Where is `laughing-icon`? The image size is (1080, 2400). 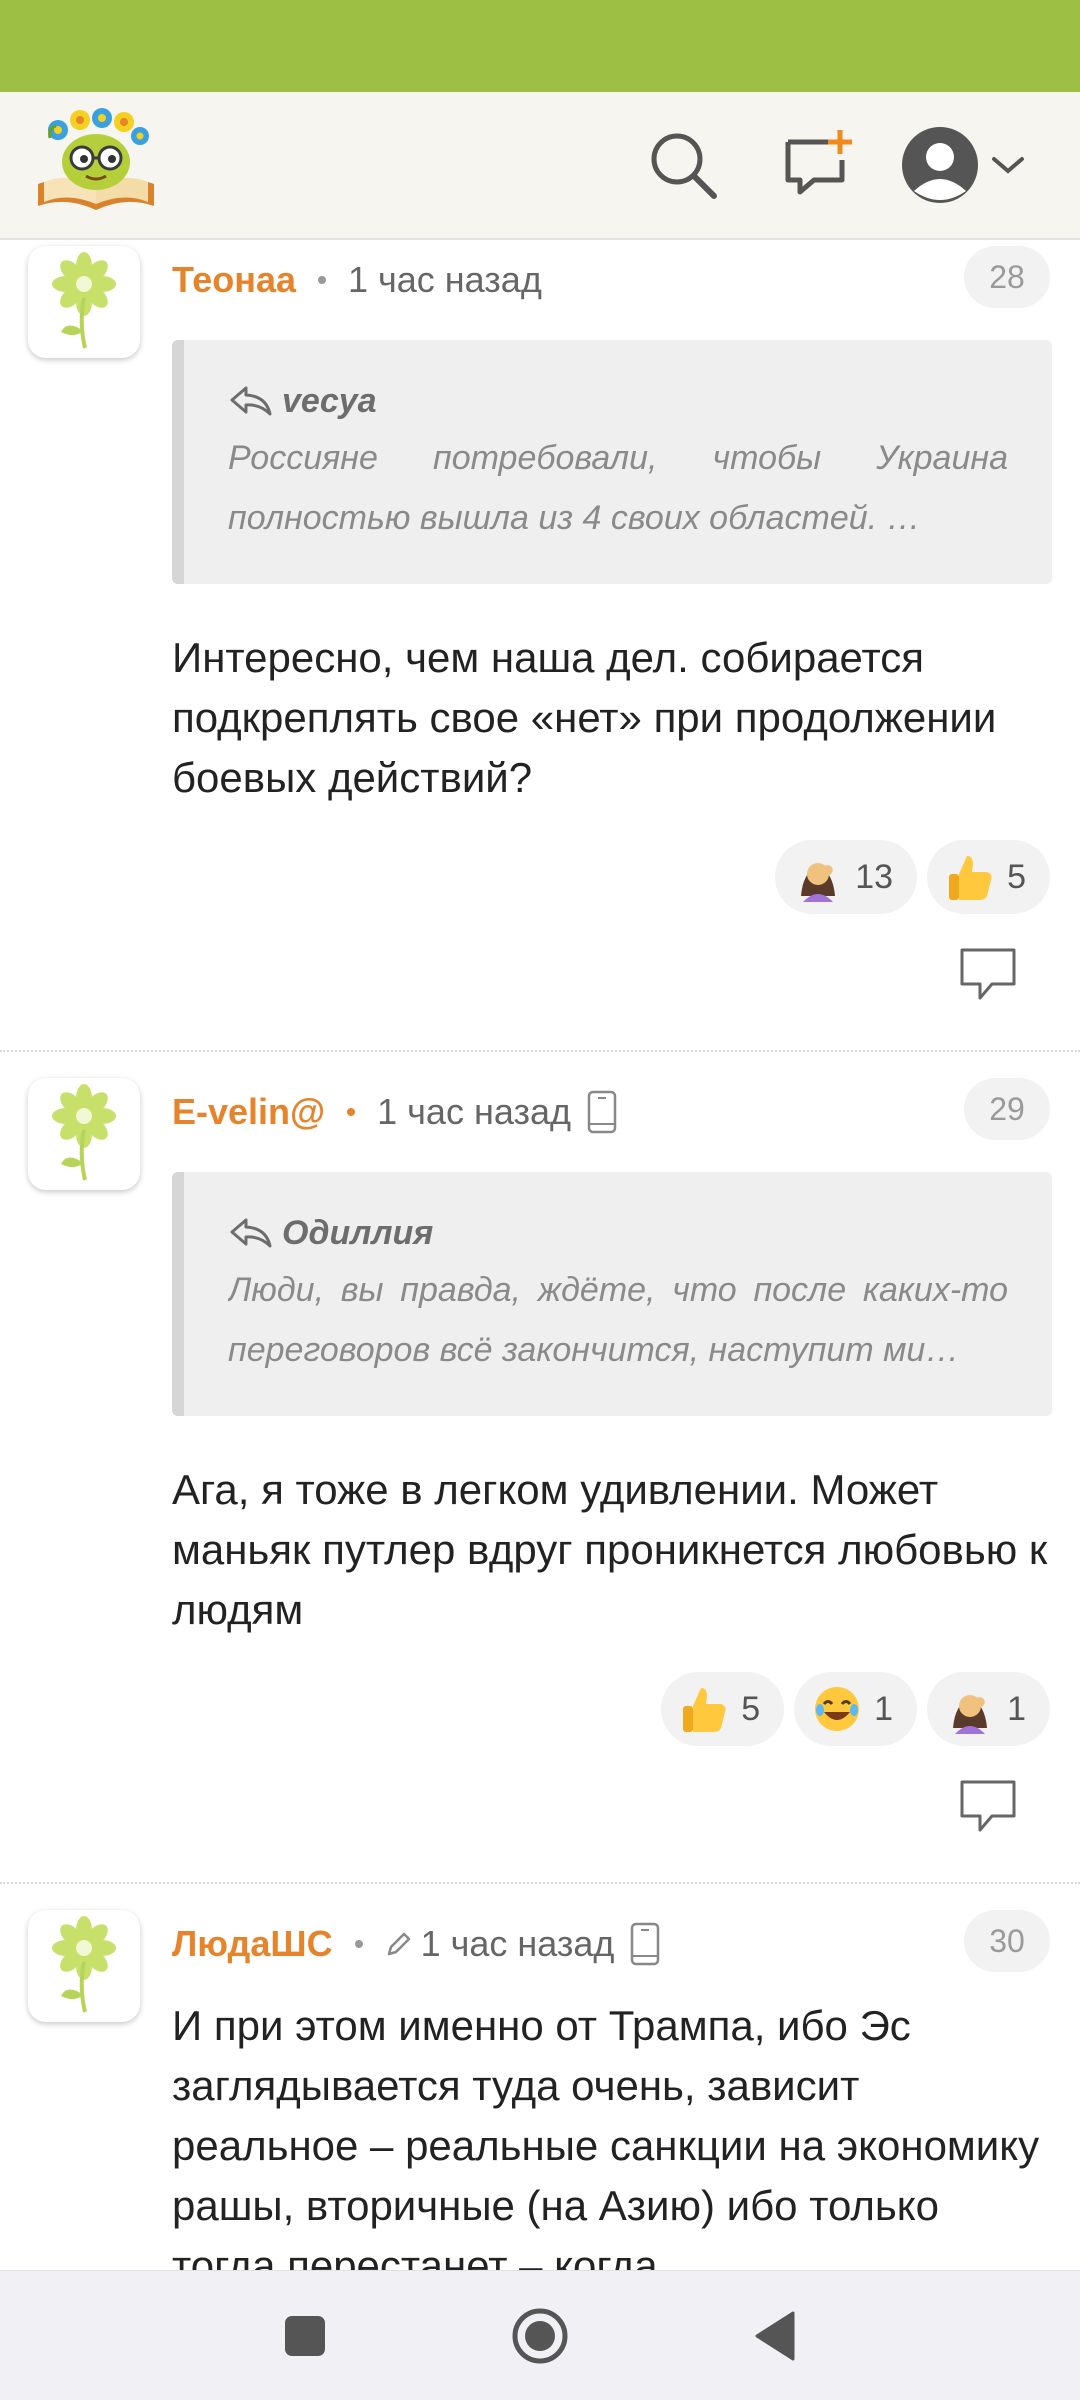
laughing-icon is located at coordinates (837, 1709).